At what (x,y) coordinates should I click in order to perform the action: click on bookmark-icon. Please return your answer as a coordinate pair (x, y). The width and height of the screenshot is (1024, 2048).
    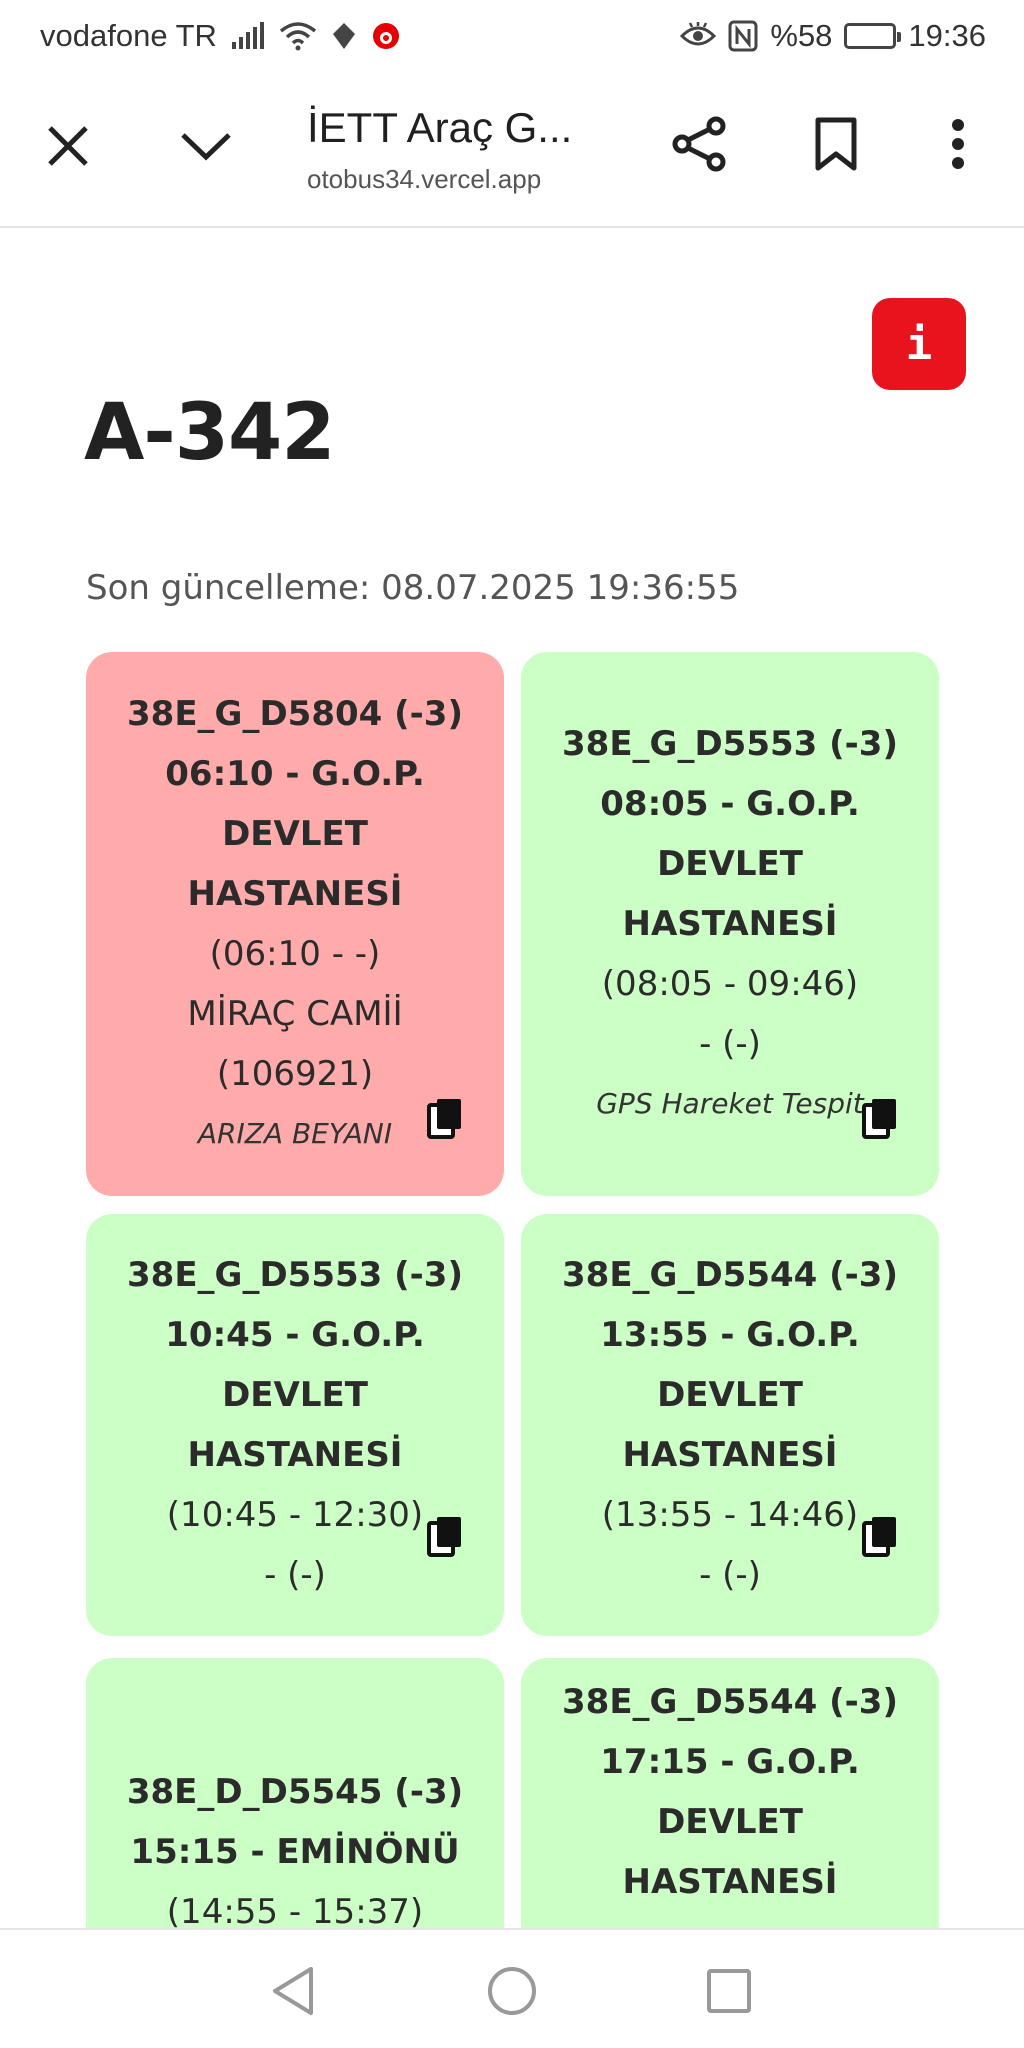
    Looking at the image, I should click on (836, 144).